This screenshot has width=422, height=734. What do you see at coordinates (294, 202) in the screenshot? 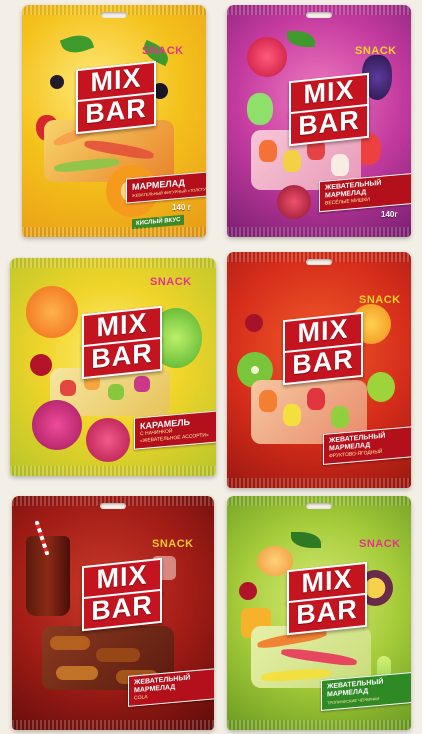
I see `pomegranate-decoration` at bounding box center [294, 202].